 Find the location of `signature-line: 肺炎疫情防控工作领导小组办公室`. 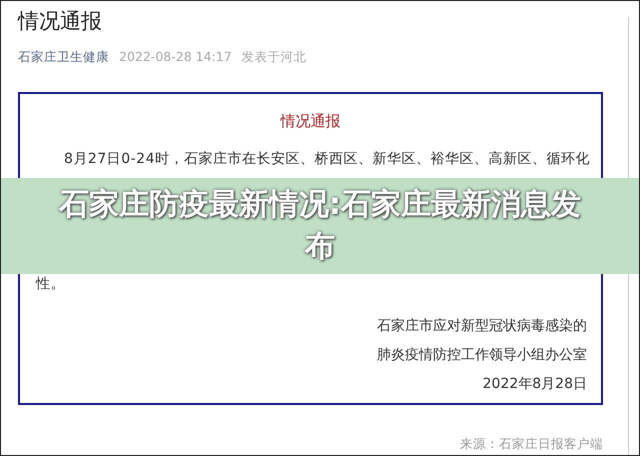

signature-line: 肺炎疫情防控工作领导小组办公室 is located at coordinates (482, 355).